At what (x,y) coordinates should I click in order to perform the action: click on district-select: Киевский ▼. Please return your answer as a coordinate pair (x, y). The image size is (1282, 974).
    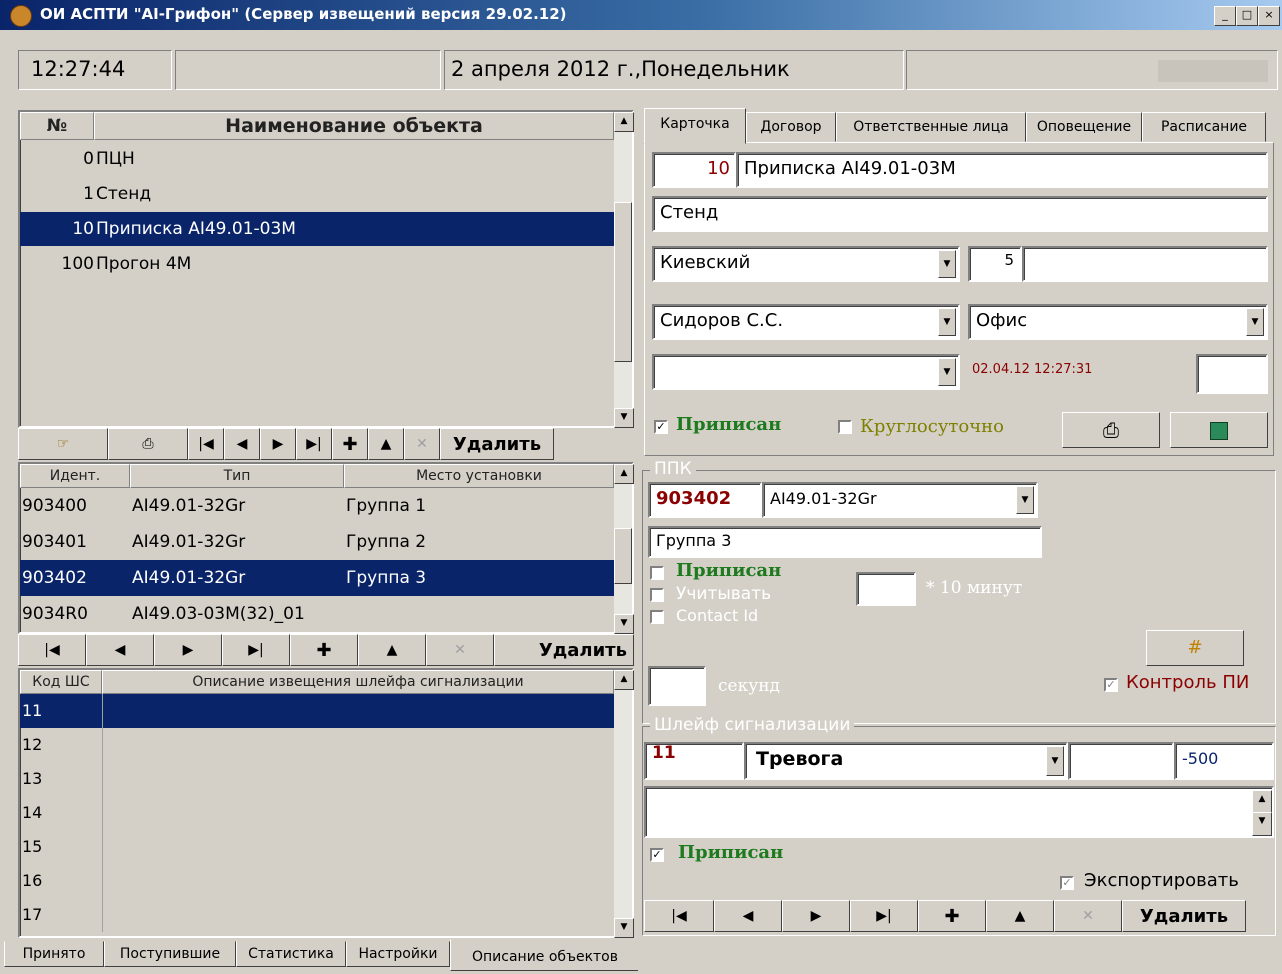
    Looking at the image, I should click on (806, 264).